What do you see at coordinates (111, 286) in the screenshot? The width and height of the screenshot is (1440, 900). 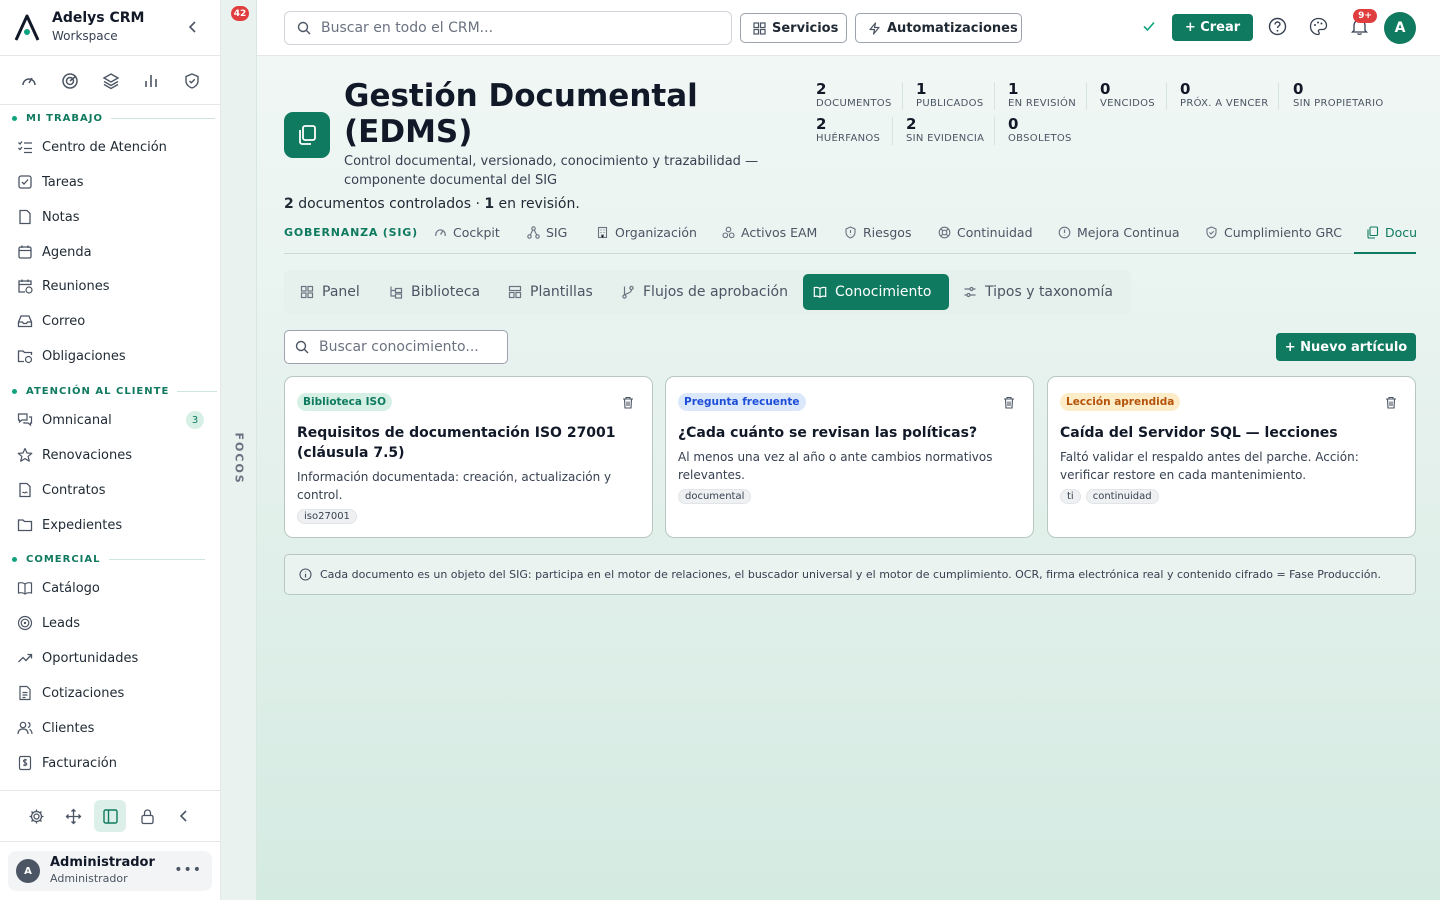 I see `sidebar-item-reuniones: Reuniones` at bounding box center [111, 286].